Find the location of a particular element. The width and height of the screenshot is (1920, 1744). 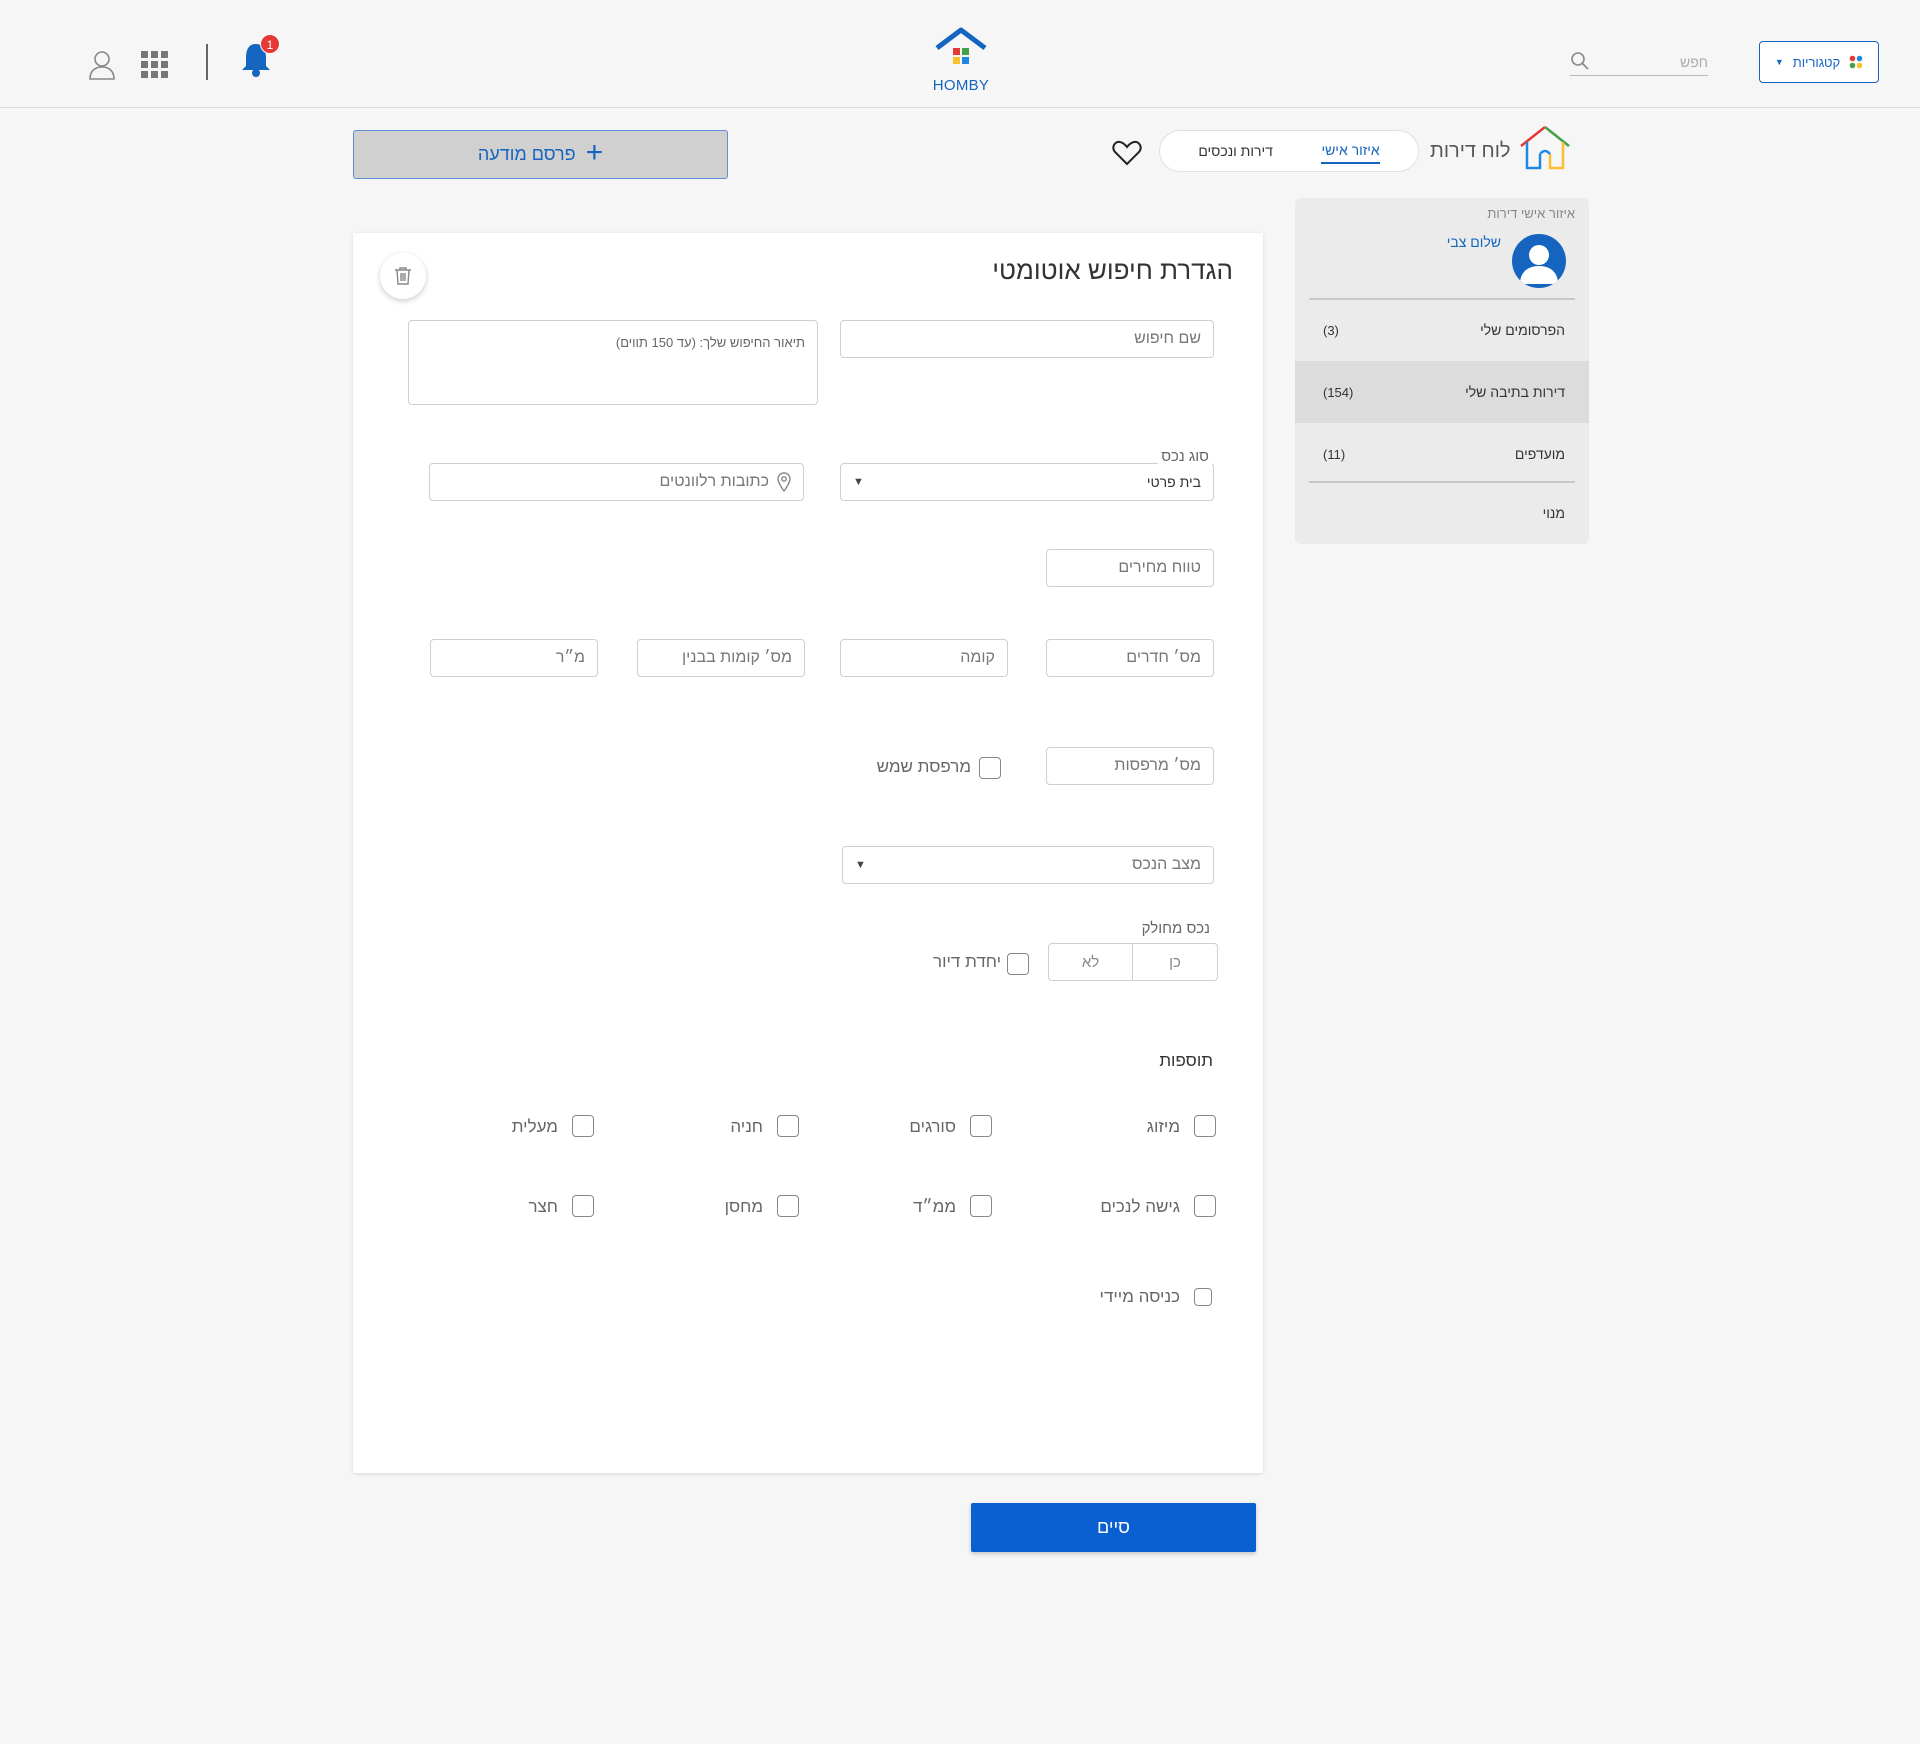

location-pin-icon is located at coordinates (784, 482).